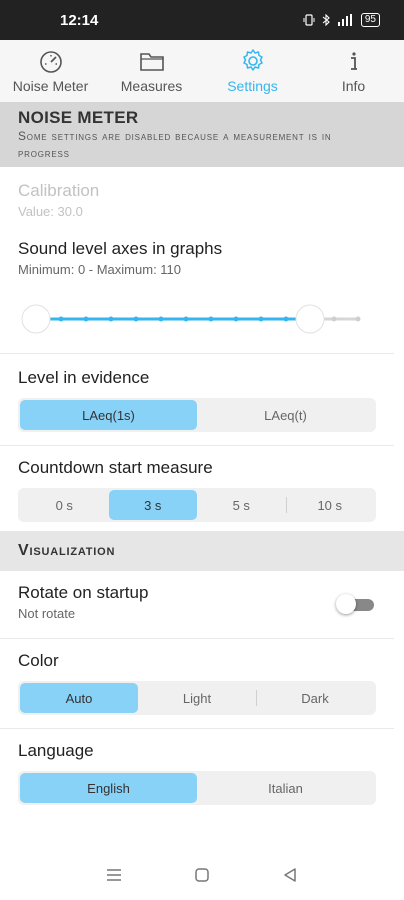 This screenshot has width=404, height=900. I want to click on countdown-title: Countdown start measure, so click(115, 467).